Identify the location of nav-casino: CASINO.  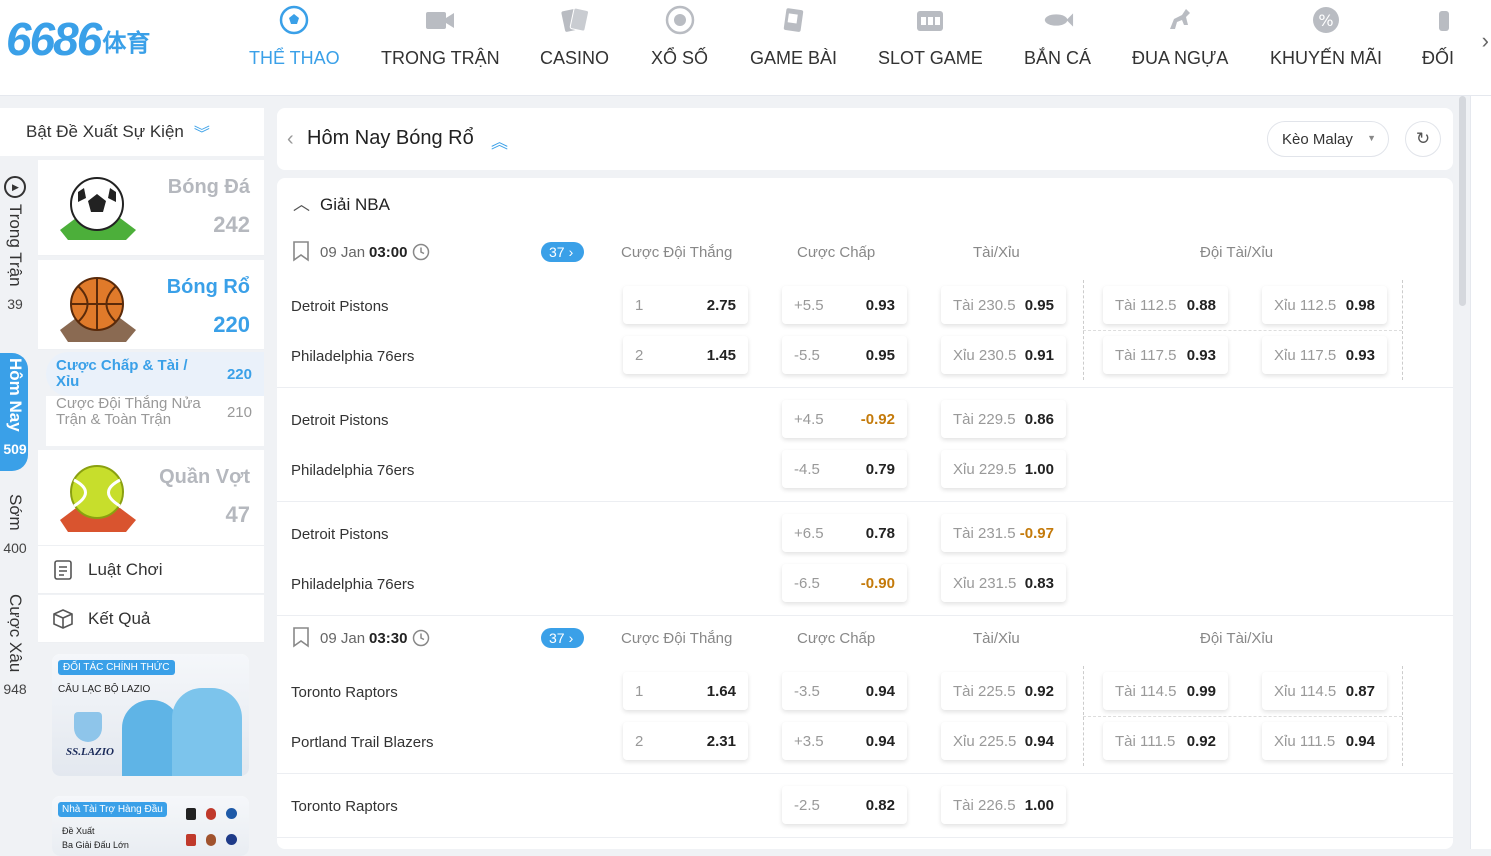
(574, 48).